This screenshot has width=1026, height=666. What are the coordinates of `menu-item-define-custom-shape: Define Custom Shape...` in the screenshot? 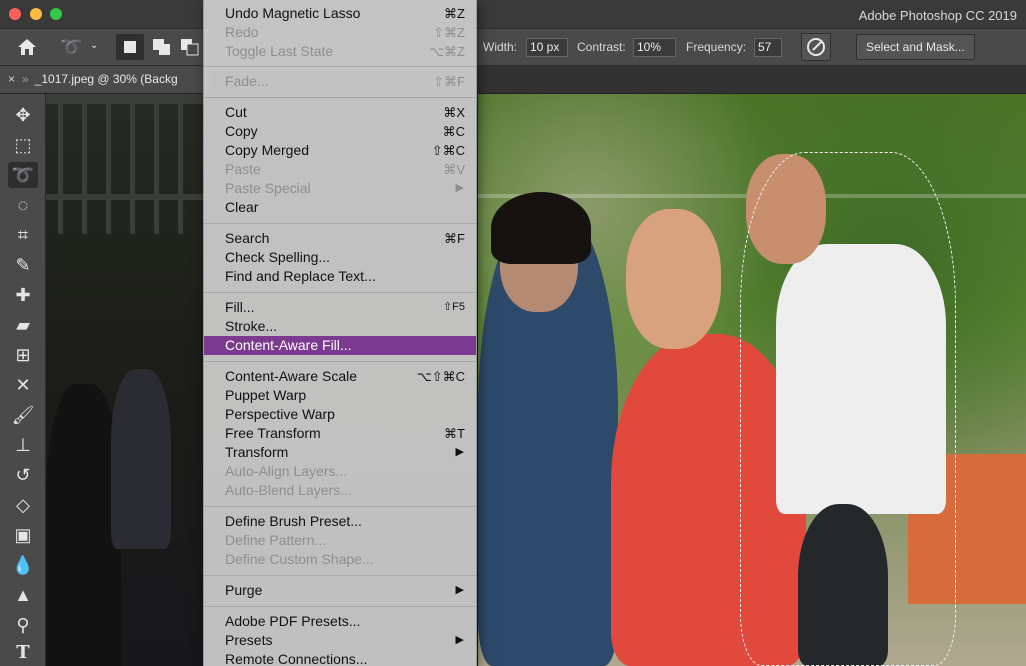 It's located at (340, 559).